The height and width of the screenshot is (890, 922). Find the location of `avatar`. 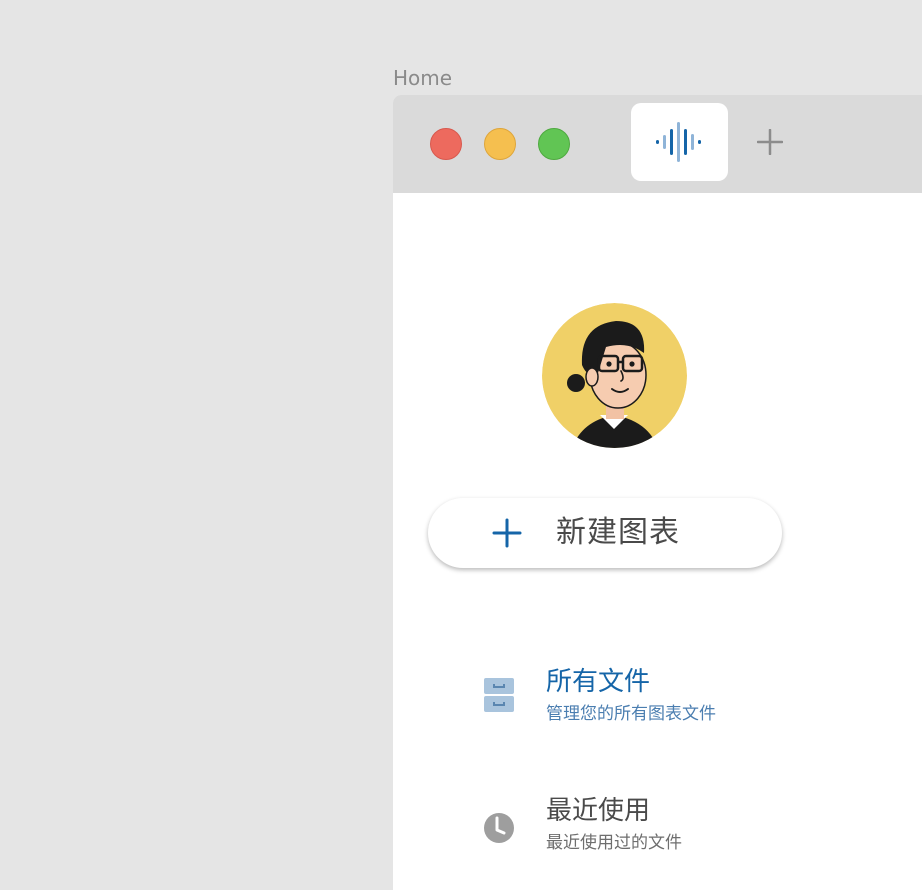

avatar is located at coordinates (614, 375).